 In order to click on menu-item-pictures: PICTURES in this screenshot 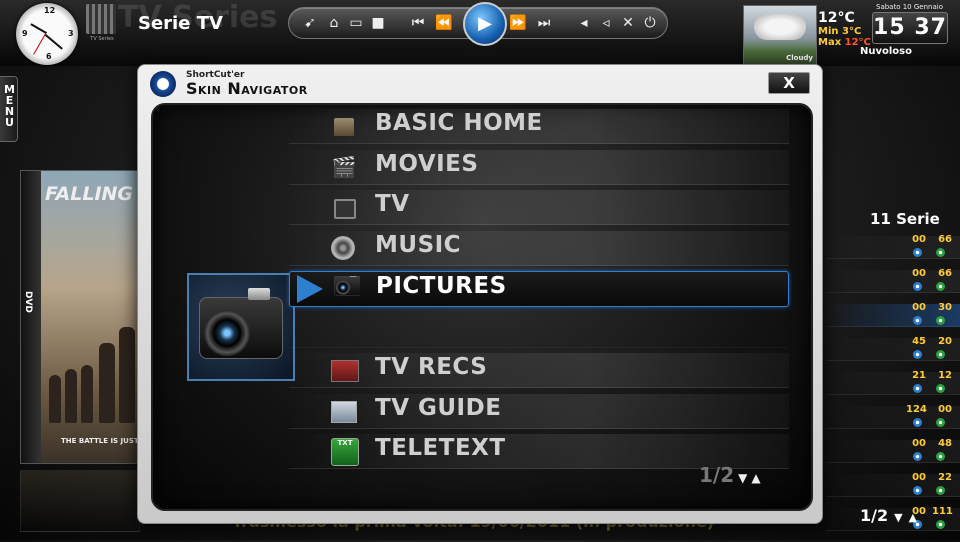, I will do `click(539, 289)`.